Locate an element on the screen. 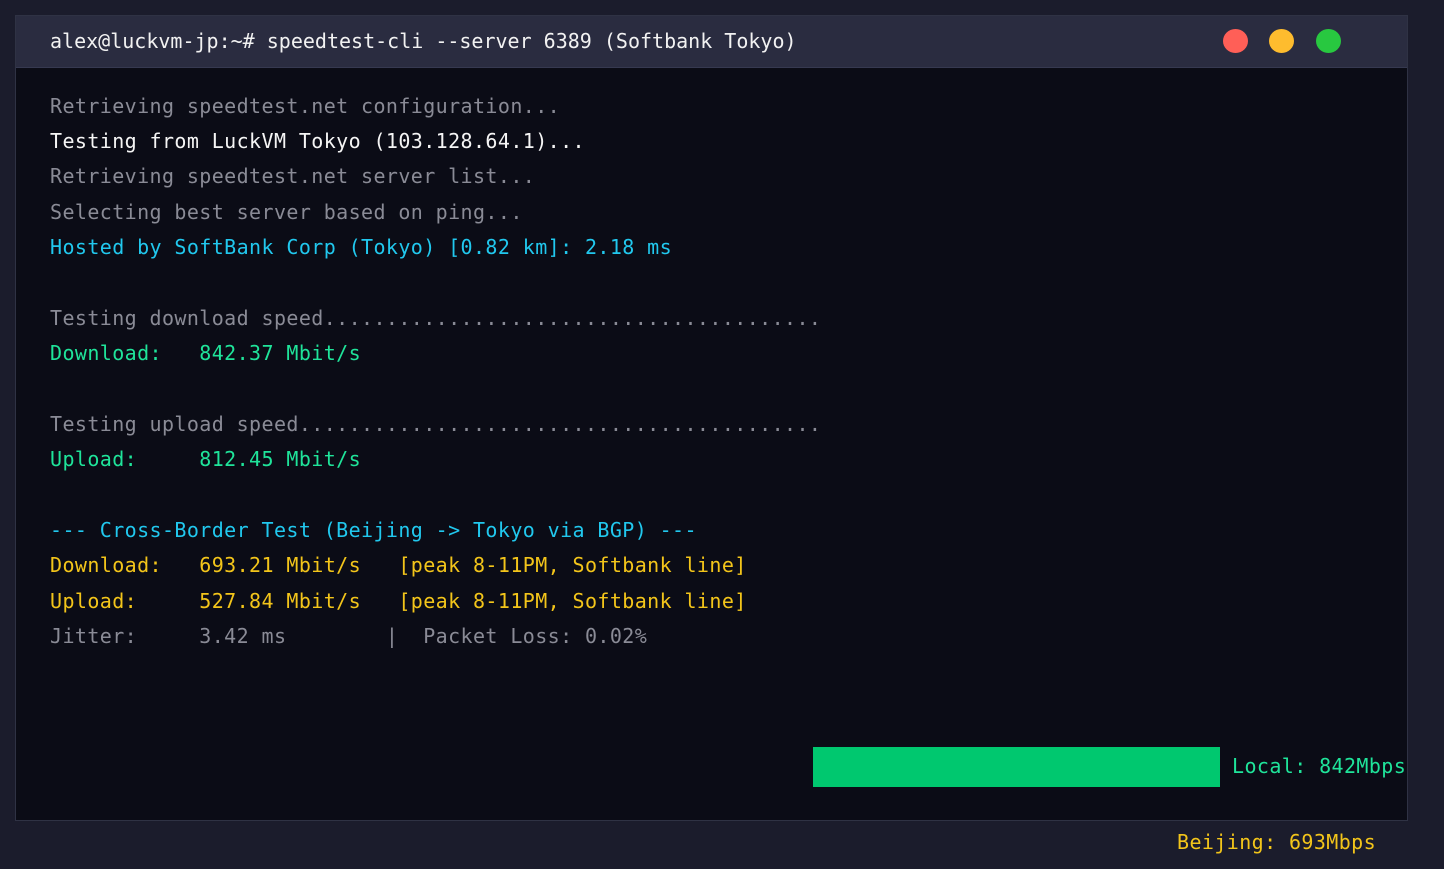 The height and width of the screenshot is (869, 1444). output-line-upload-result: Upload: 812.45 Mbit/s is located at coordinates (206, 459).